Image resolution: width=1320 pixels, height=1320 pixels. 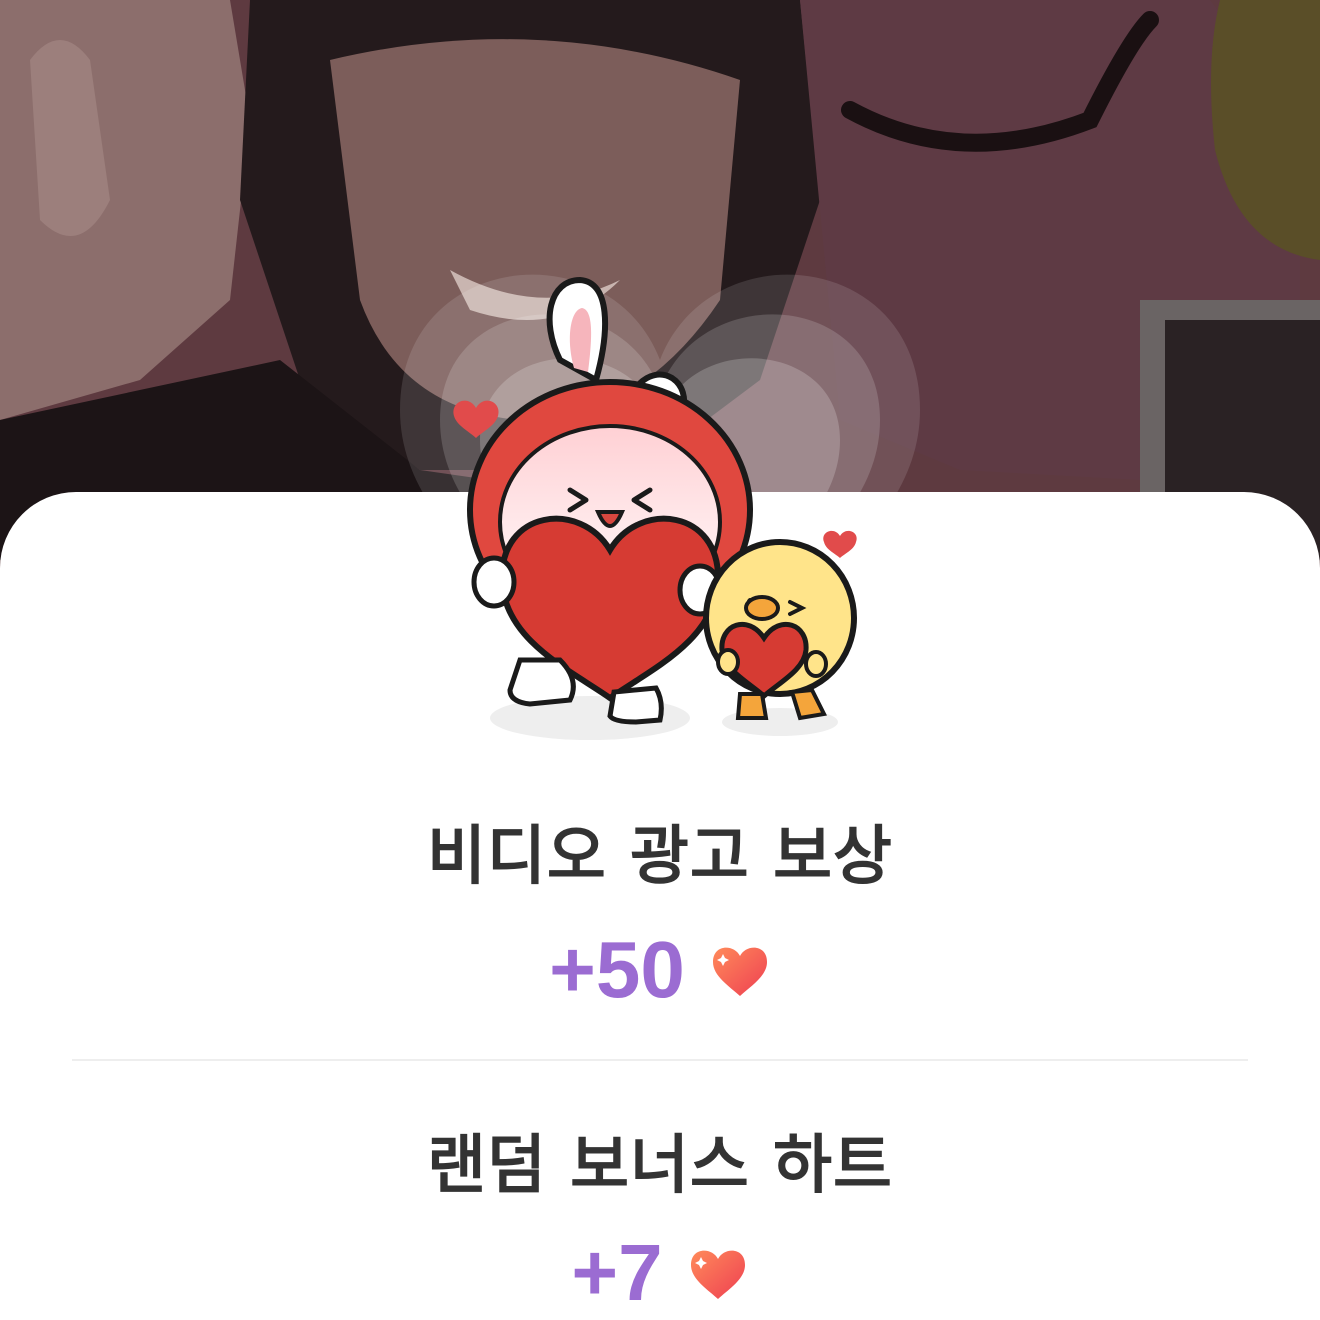 What do you see at coordinates (660, 1166) in the screenshot?
I see `reward-title: 랜덤 보너스 하트` at bounding box center [660, 1166].